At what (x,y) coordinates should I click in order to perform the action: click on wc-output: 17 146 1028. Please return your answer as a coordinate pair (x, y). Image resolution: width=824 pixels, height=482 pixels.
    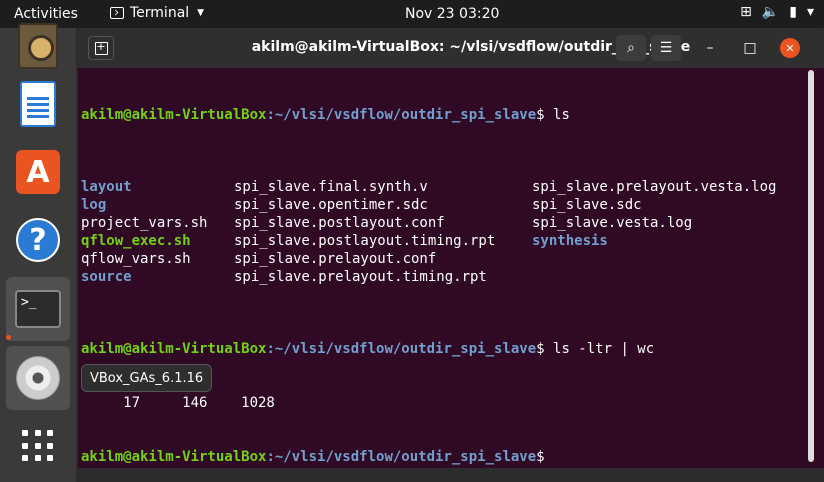
    Looking at the image, I should click on (178, 403).